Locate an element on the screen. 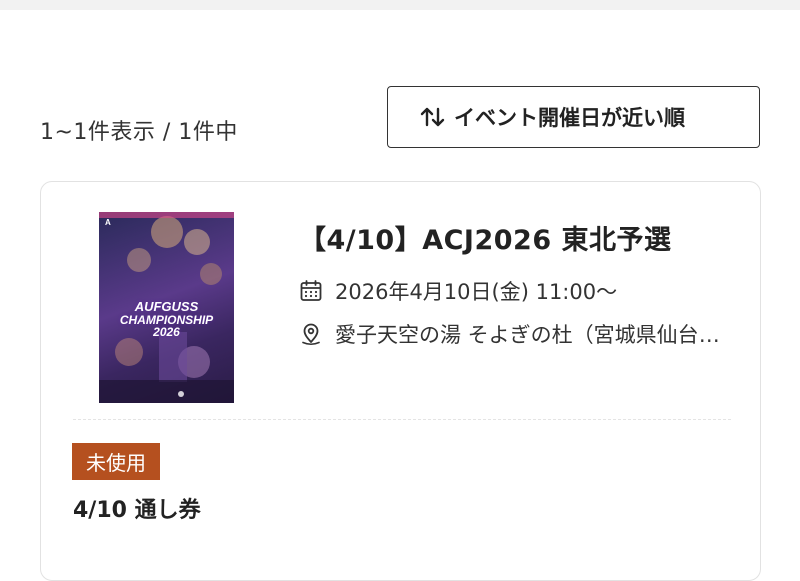  event-datetime-row: 2026年4月10日(金) 11:00〜 is located at coordinates (458, 291).